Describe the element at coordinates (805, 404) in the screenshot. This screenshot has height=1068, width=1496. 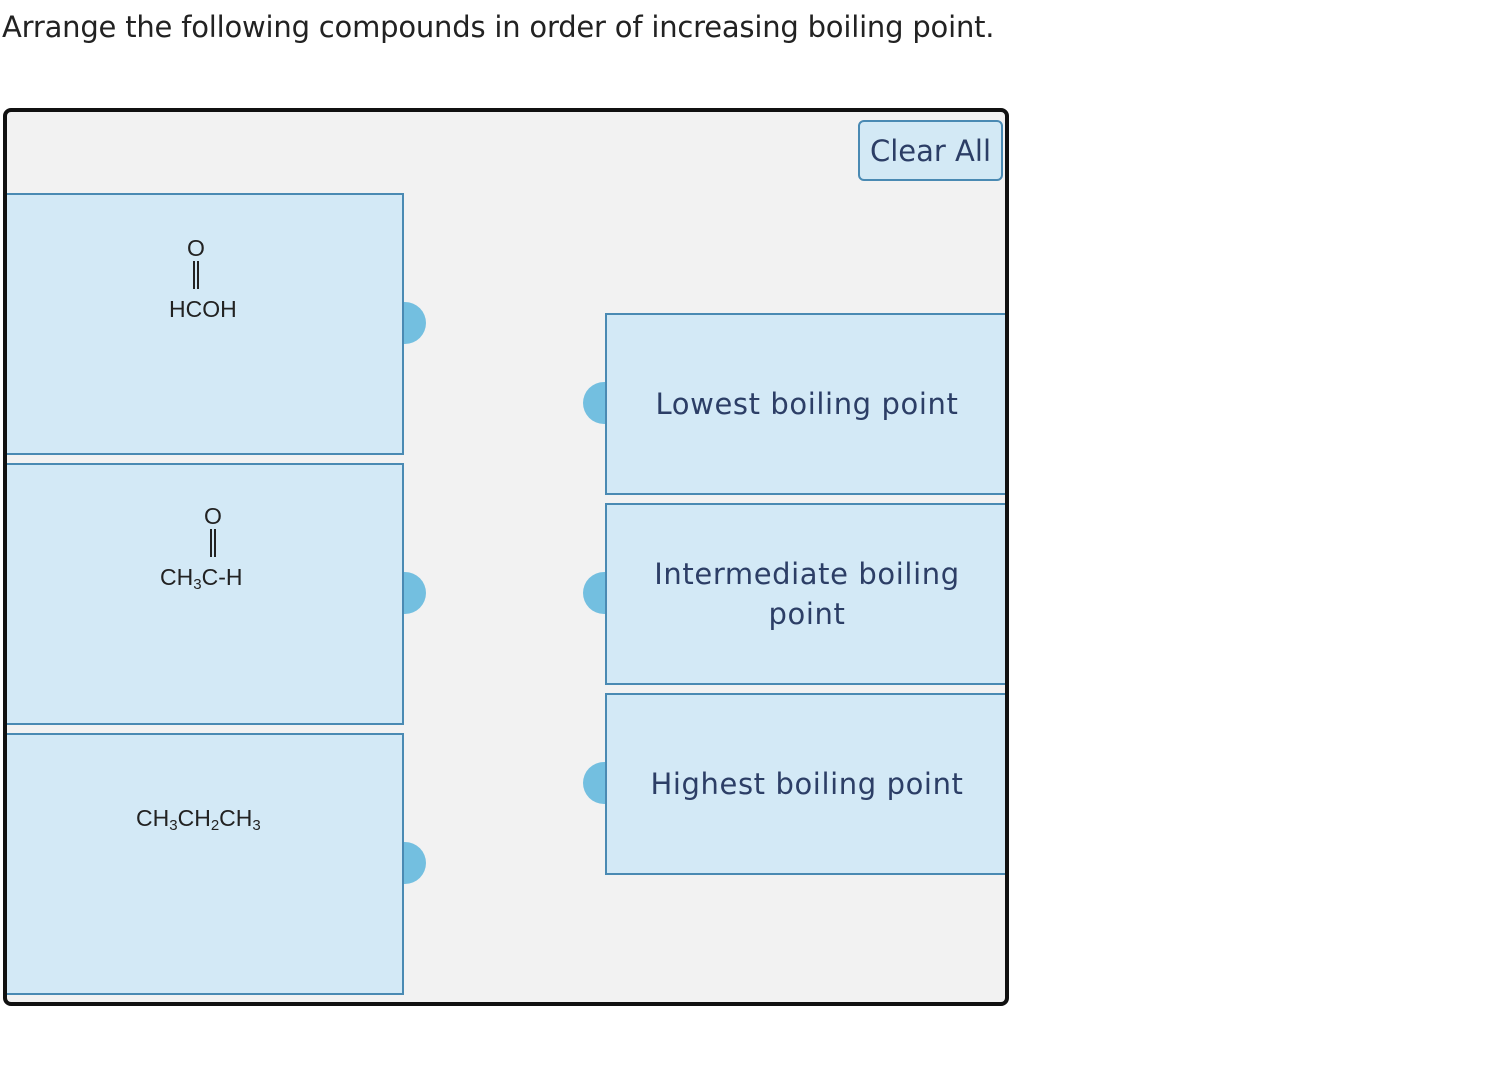
I see `target-lowest-boiling-point: Lowest boiling point` at that location.